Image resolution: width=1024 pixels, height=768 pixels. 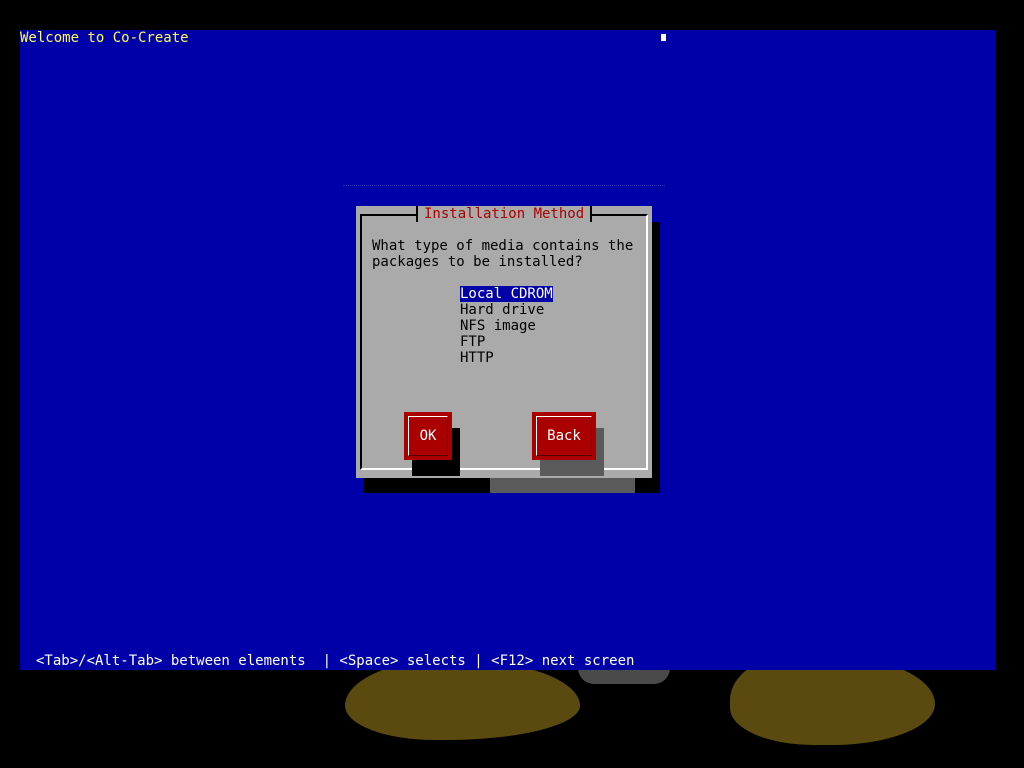 I want to click on method-item-local-cdrom: Local CDROM, so click(x=520, y=294).